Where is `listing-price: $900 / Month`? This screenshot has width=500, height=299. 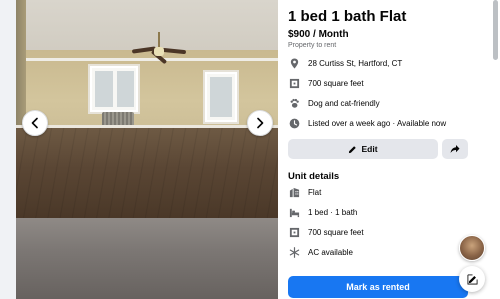
listing-price: $900 / Month is located at coordinates (318, 34).